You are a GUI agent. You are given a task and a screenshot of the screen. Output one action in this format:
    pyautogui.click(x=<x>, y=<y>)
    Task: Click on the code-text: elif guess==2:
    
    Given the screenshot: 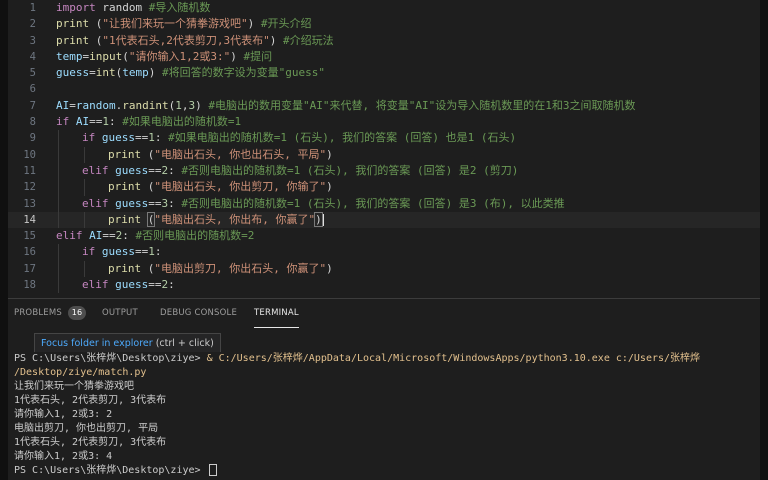 What is the action you would take?
    pyautogui.click(x=128, y=285)
    